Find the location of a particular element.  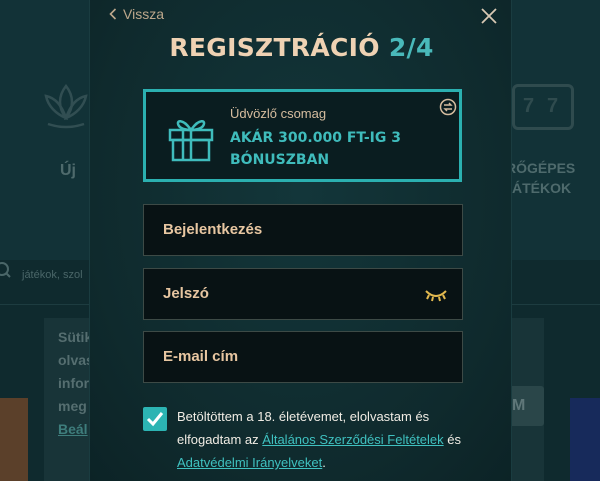

nav-slots-label-line: RŐGÉPES is located at coordinates (541, 168).